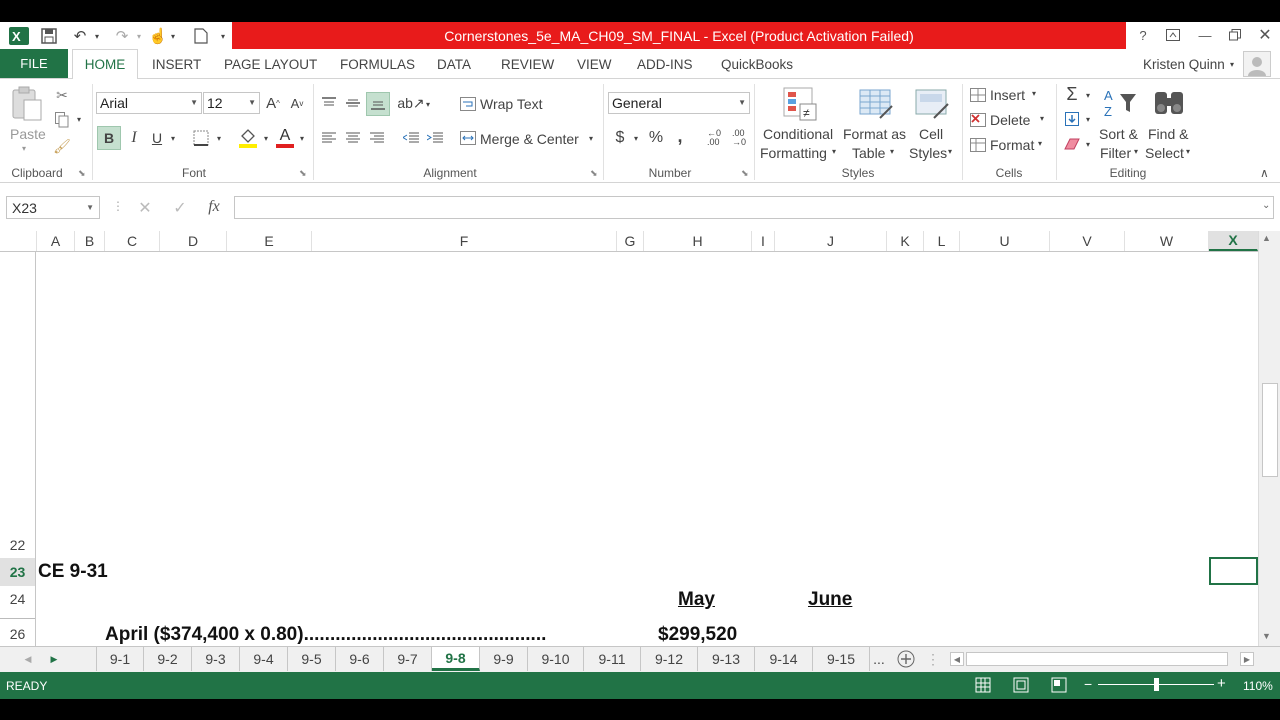 This screenshot has height=720, width=1280. I want to click on normal-view-icon, so click(983, 686).